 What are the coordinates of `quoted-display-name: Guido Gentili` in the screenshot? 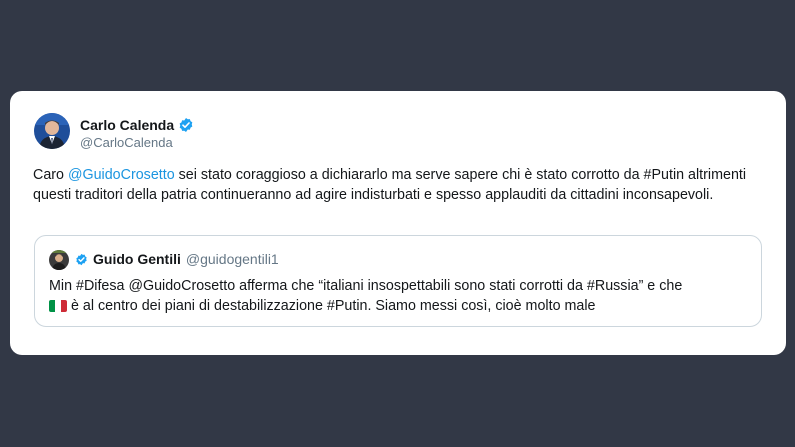 It's located at (137, 259).